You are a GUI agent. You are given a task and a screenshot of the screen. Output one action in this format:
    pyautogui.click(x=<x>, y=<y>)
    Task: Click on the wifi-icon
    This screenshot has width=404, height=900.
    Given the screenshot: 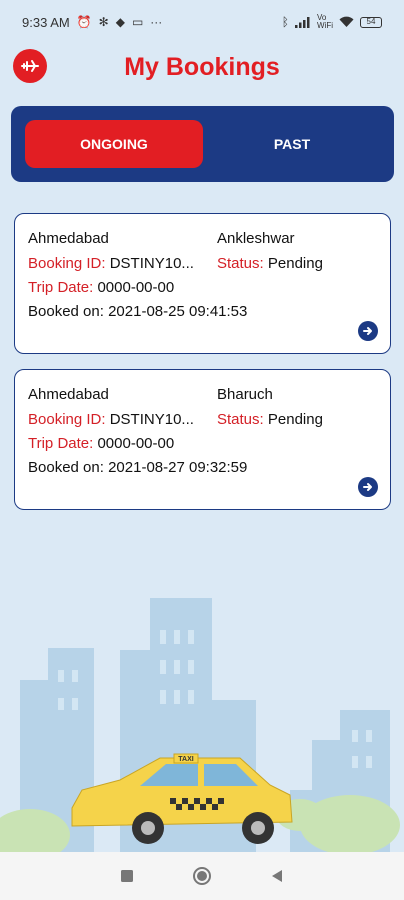 What is the action you would take?
    pyautogui.click(x=346, y=21)
    